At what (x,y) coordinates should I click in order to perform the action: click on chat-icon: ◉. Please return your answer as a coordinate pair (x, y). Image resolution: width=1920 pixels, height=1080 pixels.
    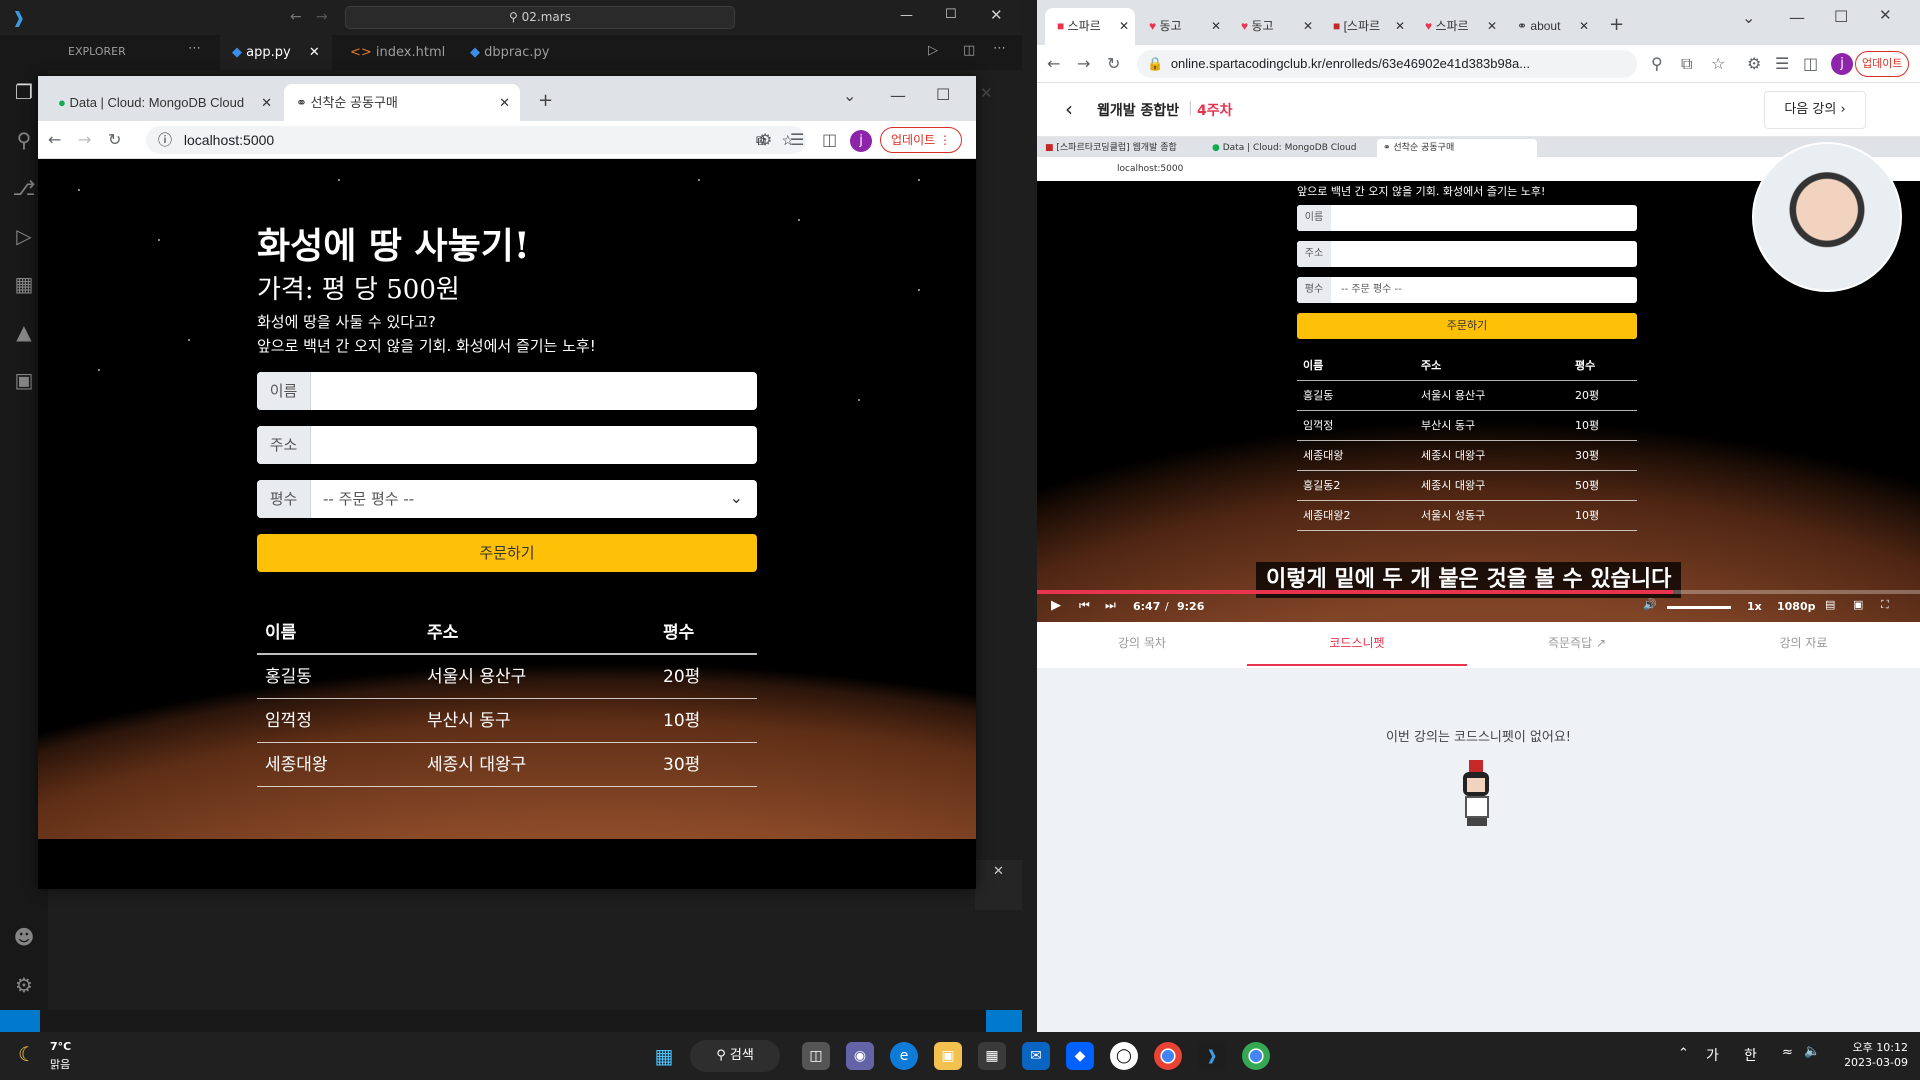
    Looking at the image, I should click on (860, 1056).